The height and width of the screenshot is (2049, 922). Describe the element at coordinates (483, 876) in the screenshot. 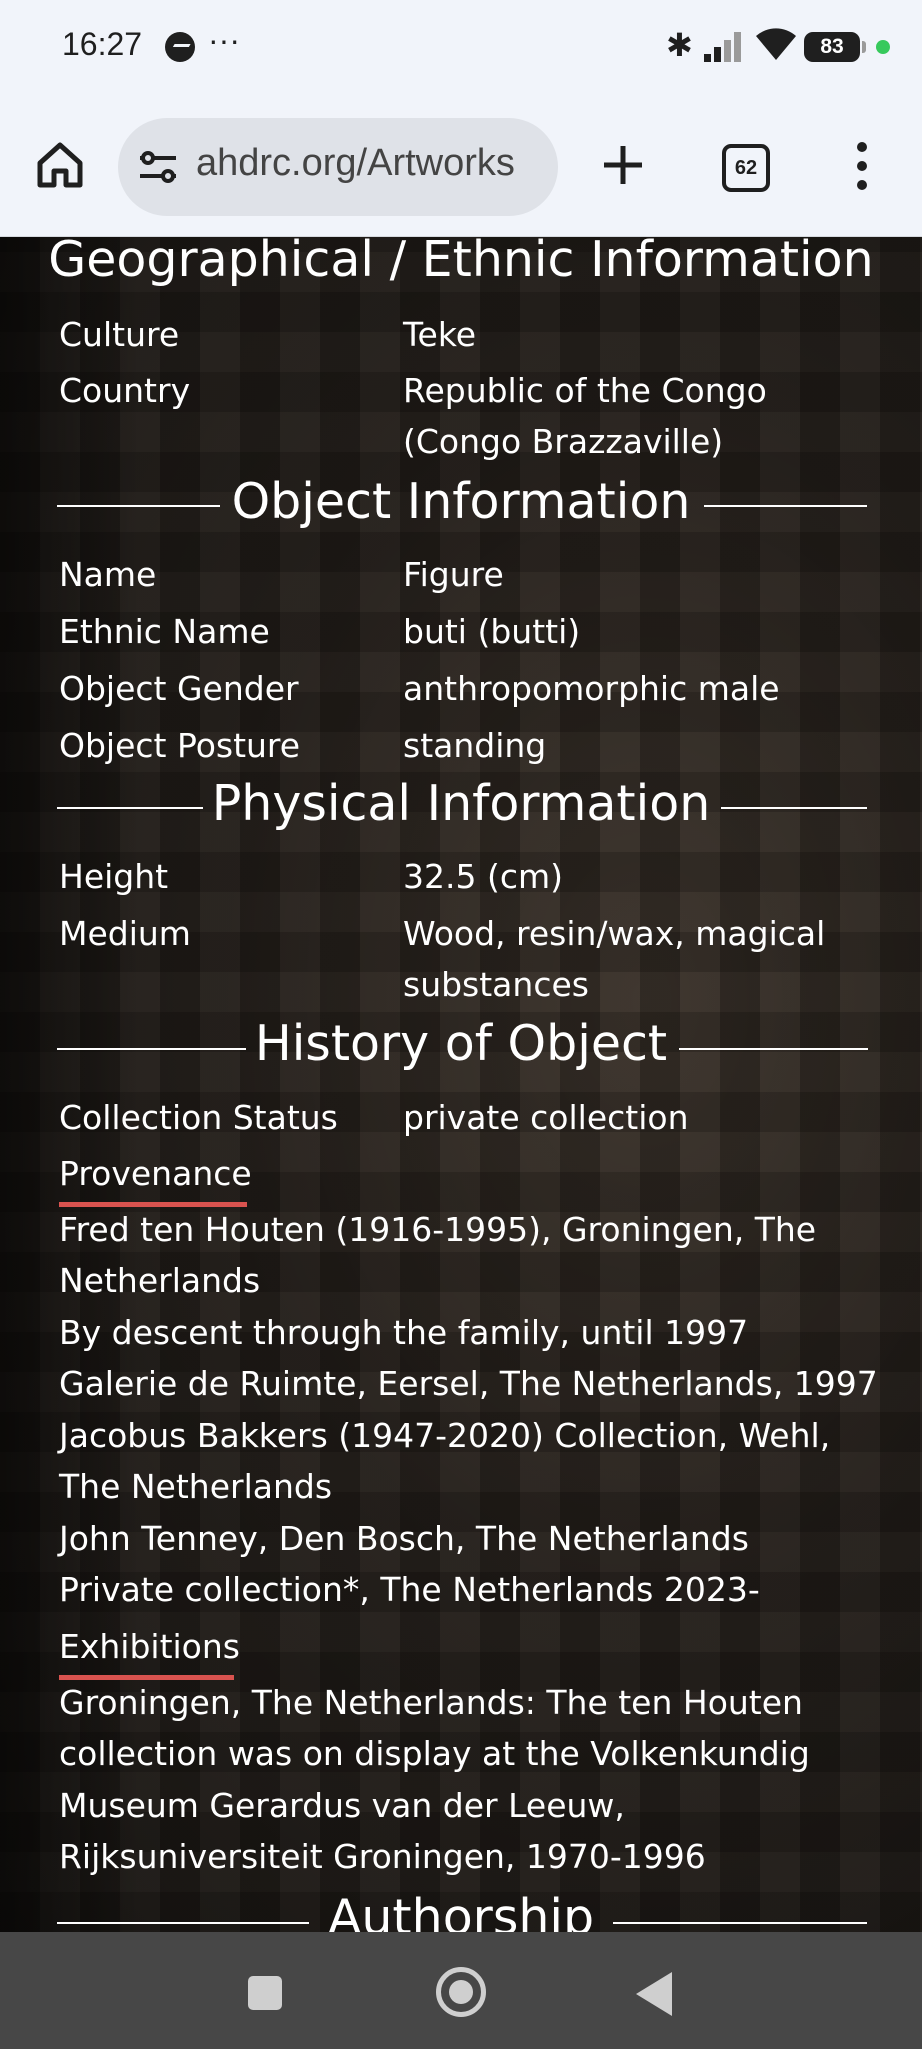

I see `height-value: 32.5 (cm)` at that location.